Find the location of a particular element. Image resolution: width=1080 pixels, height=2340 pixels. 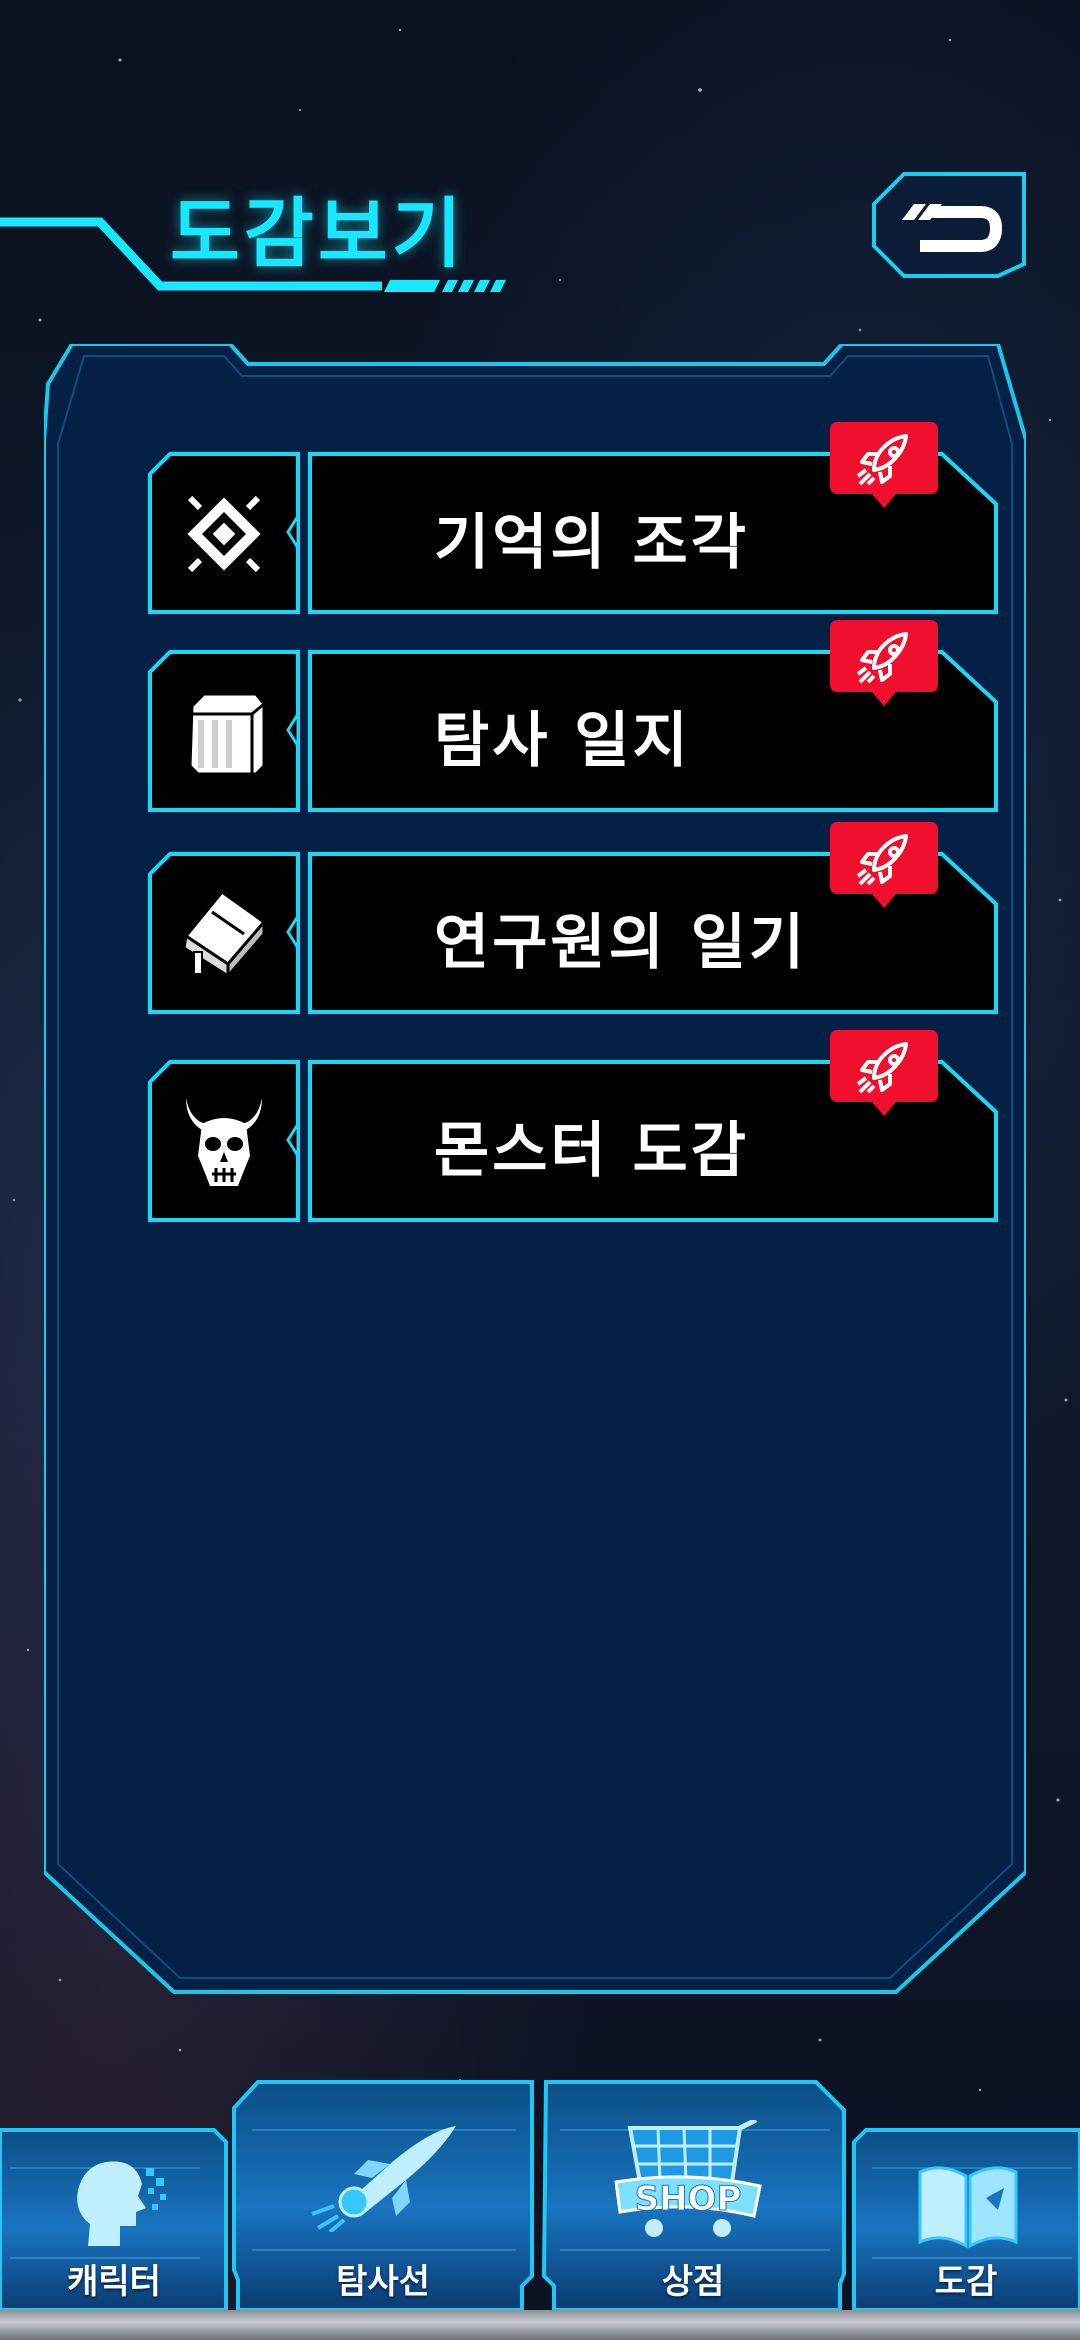

tab-encyclopedia: 도감 is located at coordinates (966, 2219).